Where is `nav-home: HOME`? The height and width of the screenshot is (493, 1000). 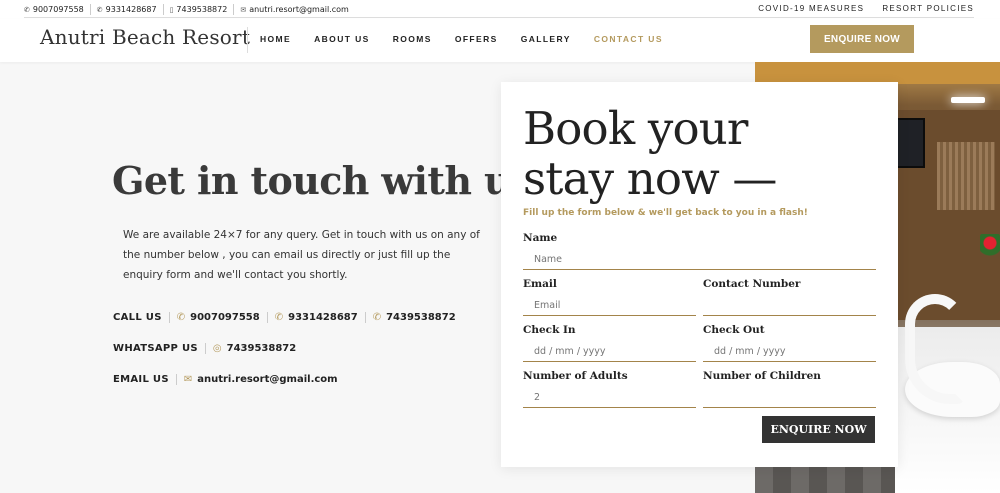 nav-home: HOME is located at coordinates (275, 39).